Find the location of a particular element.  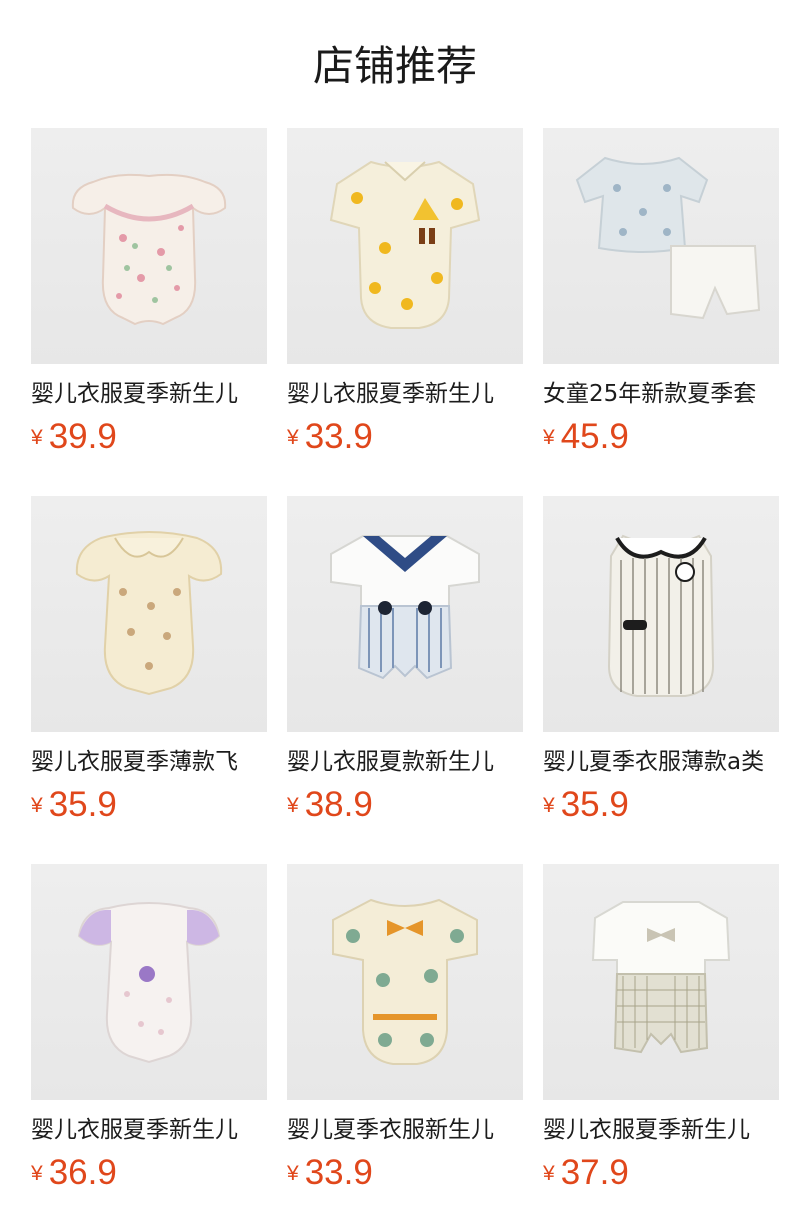

page-title: 店铺推荐 is located at coordinates (395, 66).